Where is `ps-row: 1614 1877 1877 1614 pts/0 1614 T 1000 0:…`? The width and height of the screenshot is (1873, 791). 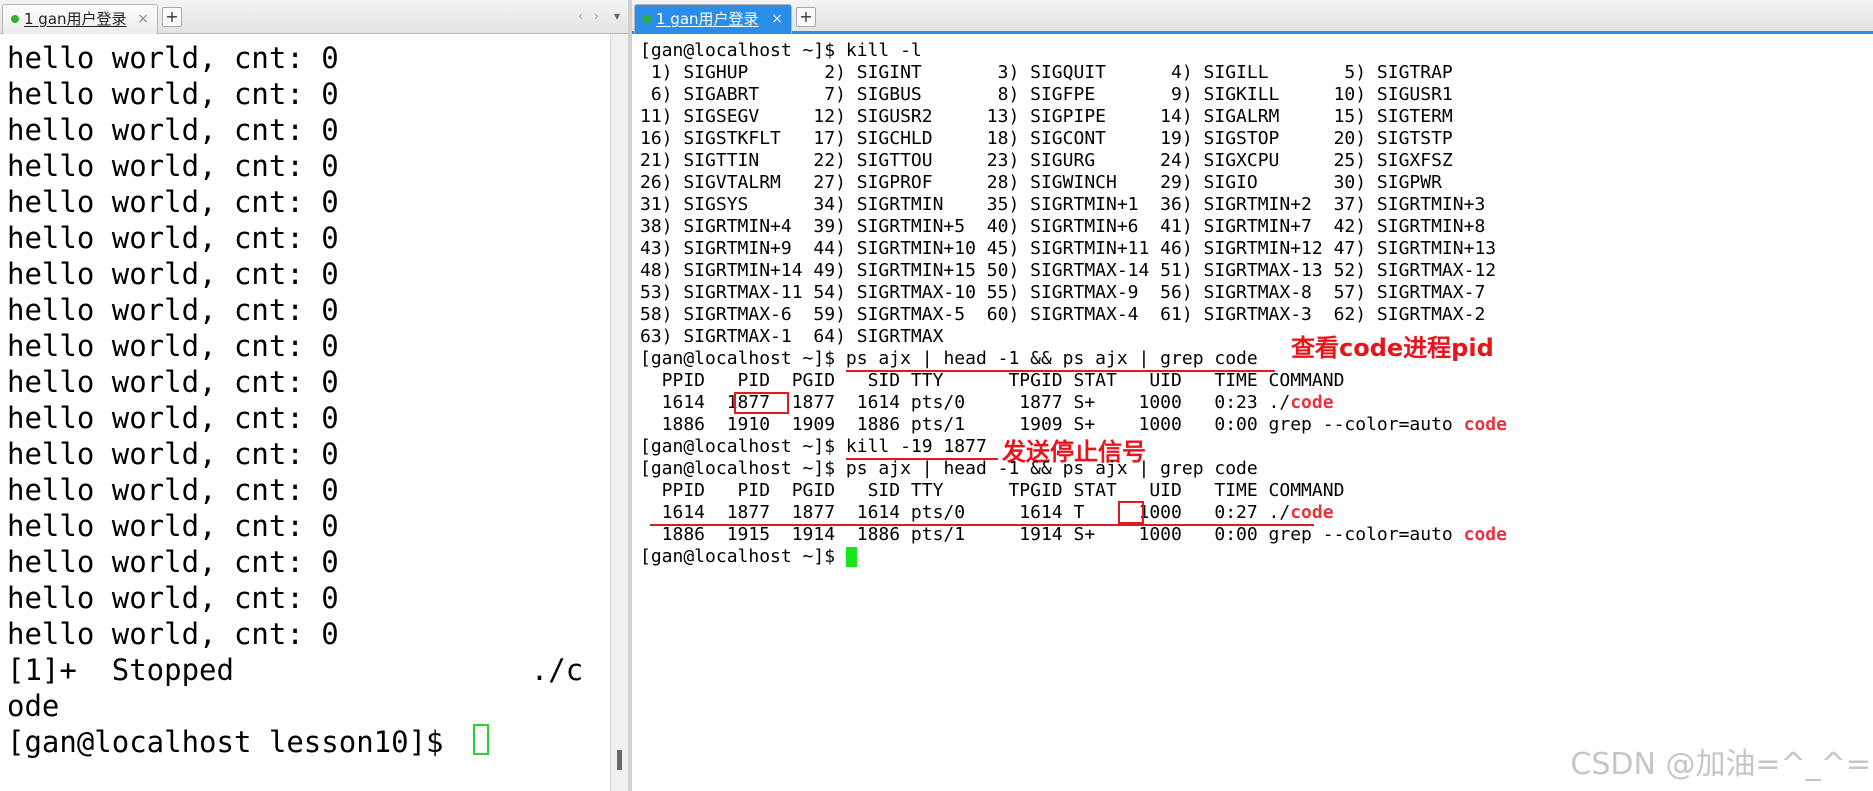
ps-row: 1614 1877 1877 1614 pts/0 1614 T 1000 0:… is located at coordinates (987, 513).